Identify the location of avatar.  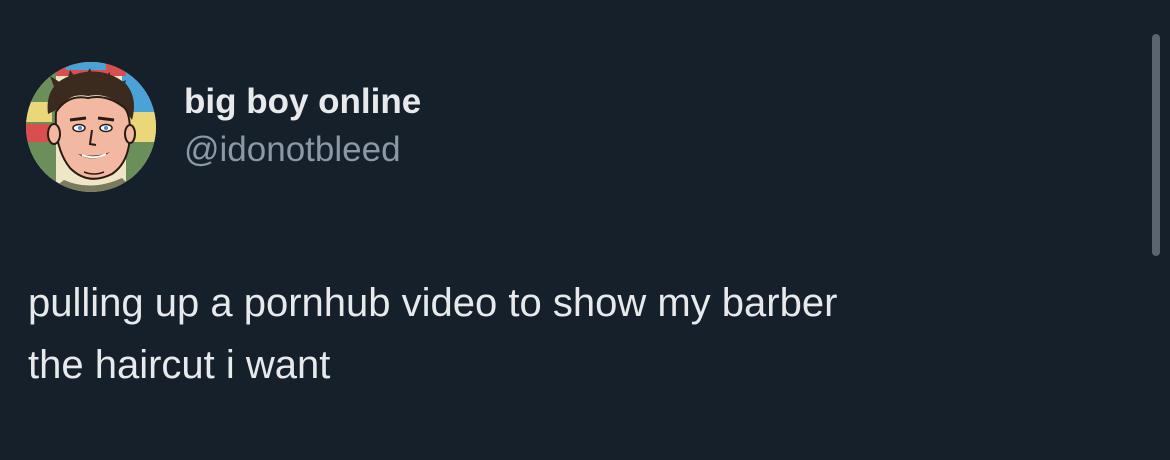
(91, 127).